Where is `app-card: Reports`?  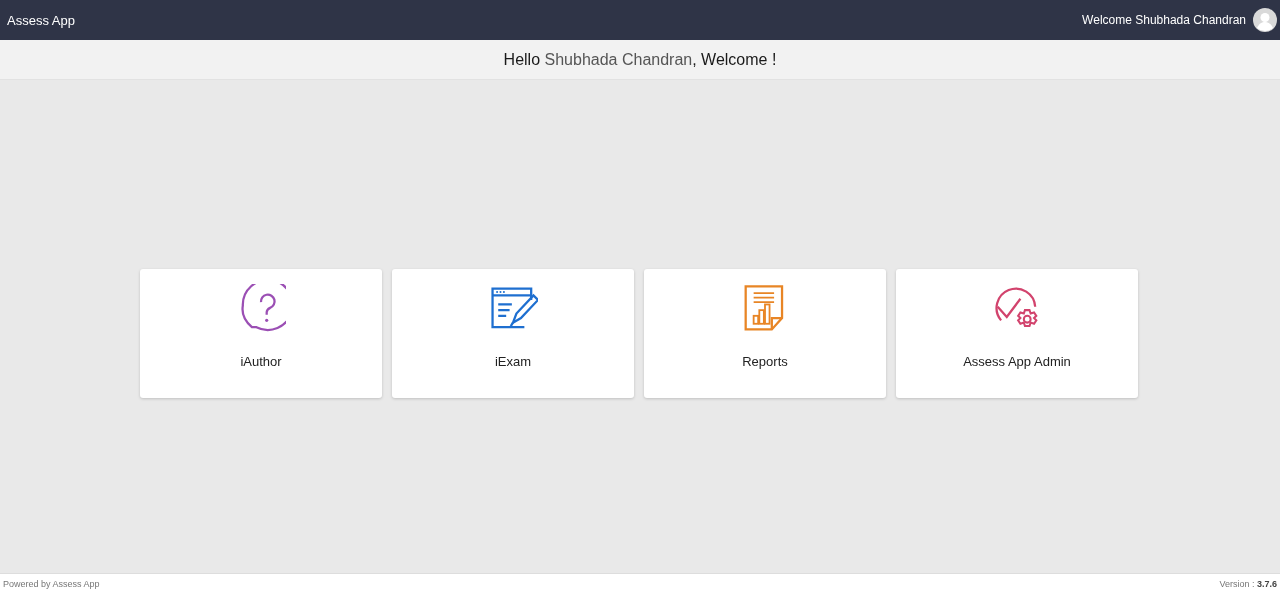
app-card: Reports is located at coordinates (765, 333).